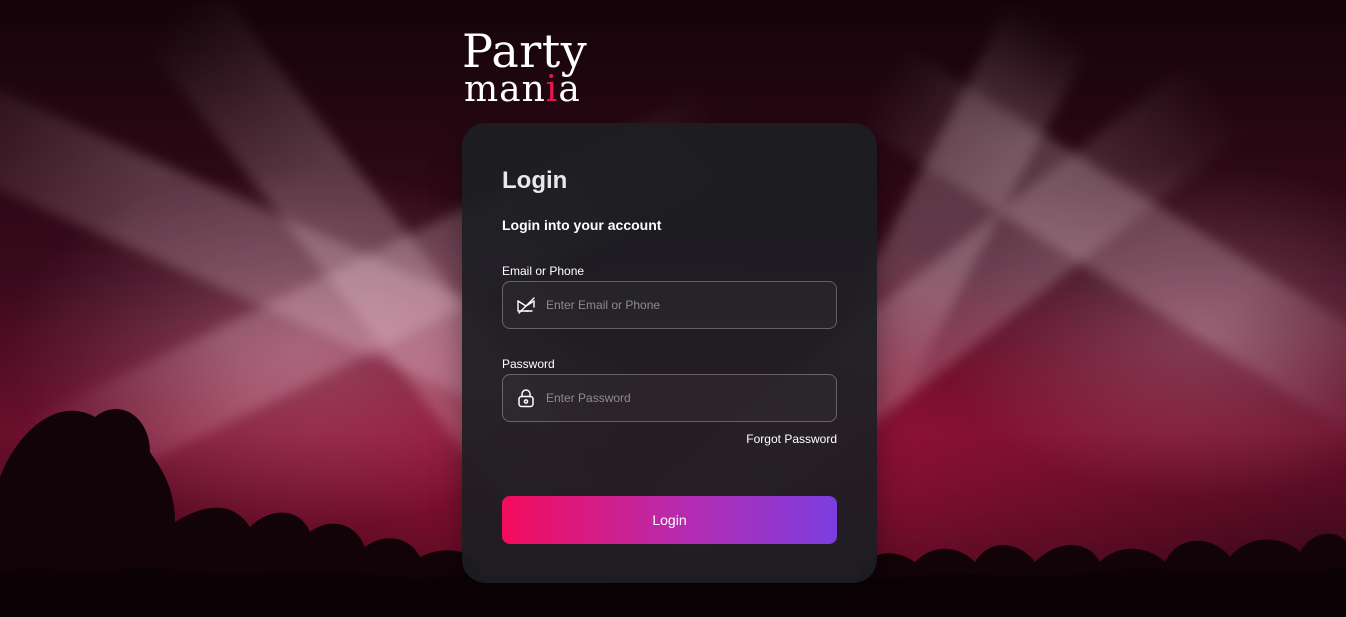  I want to click on password-input, so click(690, 398).